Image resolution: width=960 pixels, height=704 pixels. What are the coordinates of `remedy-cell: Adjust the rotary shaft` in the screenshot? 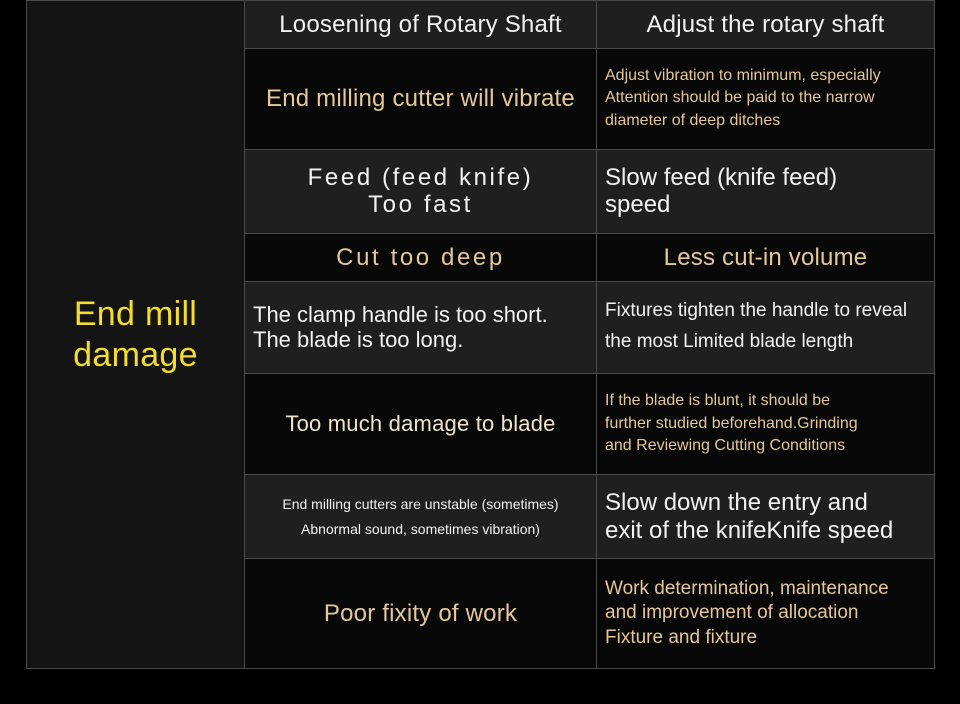 It's located at (765, 24).